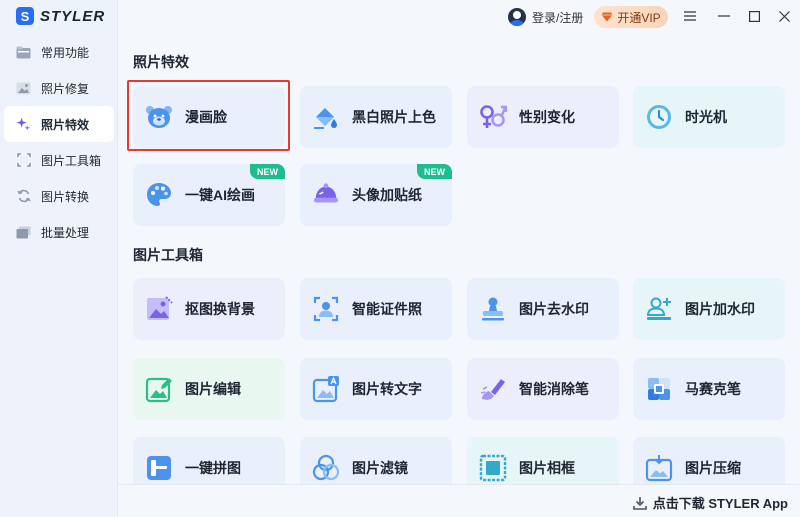  Describe the element at coordinates (208, 115) in the screenshot. I see `selection-highlight` at that location.